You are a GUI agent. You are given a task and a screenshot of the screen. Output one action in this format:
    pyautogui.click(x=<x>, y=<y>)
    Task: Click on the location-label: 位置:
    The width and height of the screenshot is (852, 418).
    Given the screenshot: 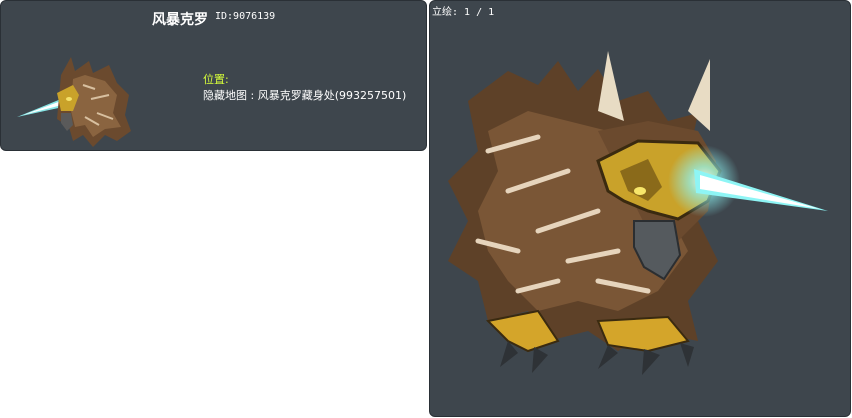 What is the action you would take?
    pyautogui.click(x=216, y=79)
    